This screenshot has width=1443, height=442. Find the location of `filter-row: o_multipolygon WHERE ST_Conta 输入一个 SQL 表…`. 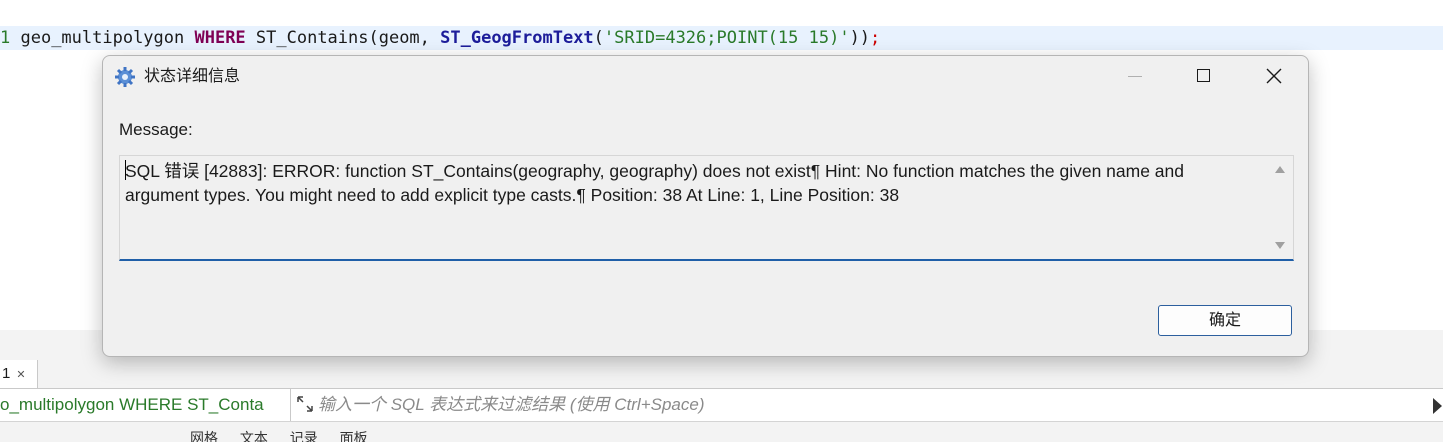

filter-row: o_multipolygon WHERE ST_Conta 输入一个 SQL 表… is located at coordinates (721, 405).